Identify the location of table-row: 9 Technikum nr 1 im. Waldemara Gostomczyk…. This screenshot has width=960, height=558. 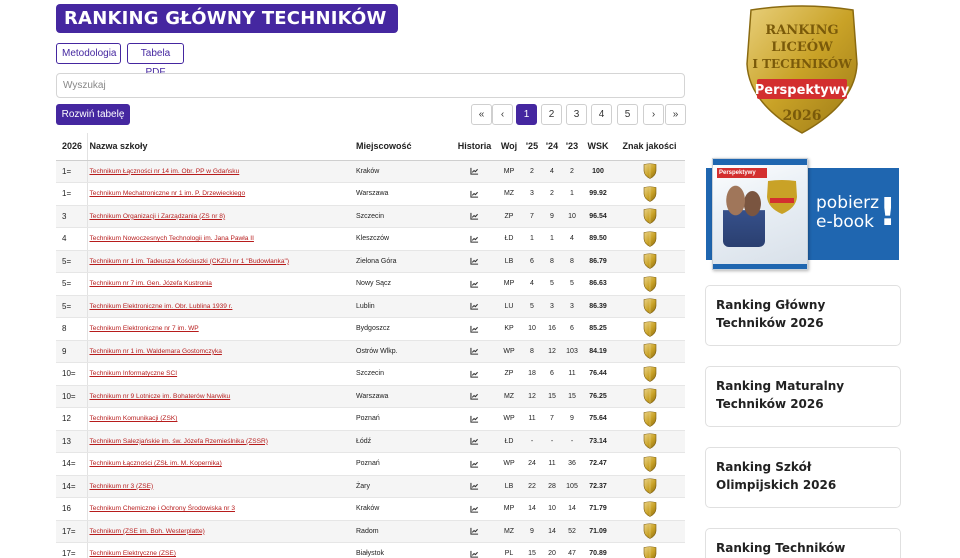
(370, 351).